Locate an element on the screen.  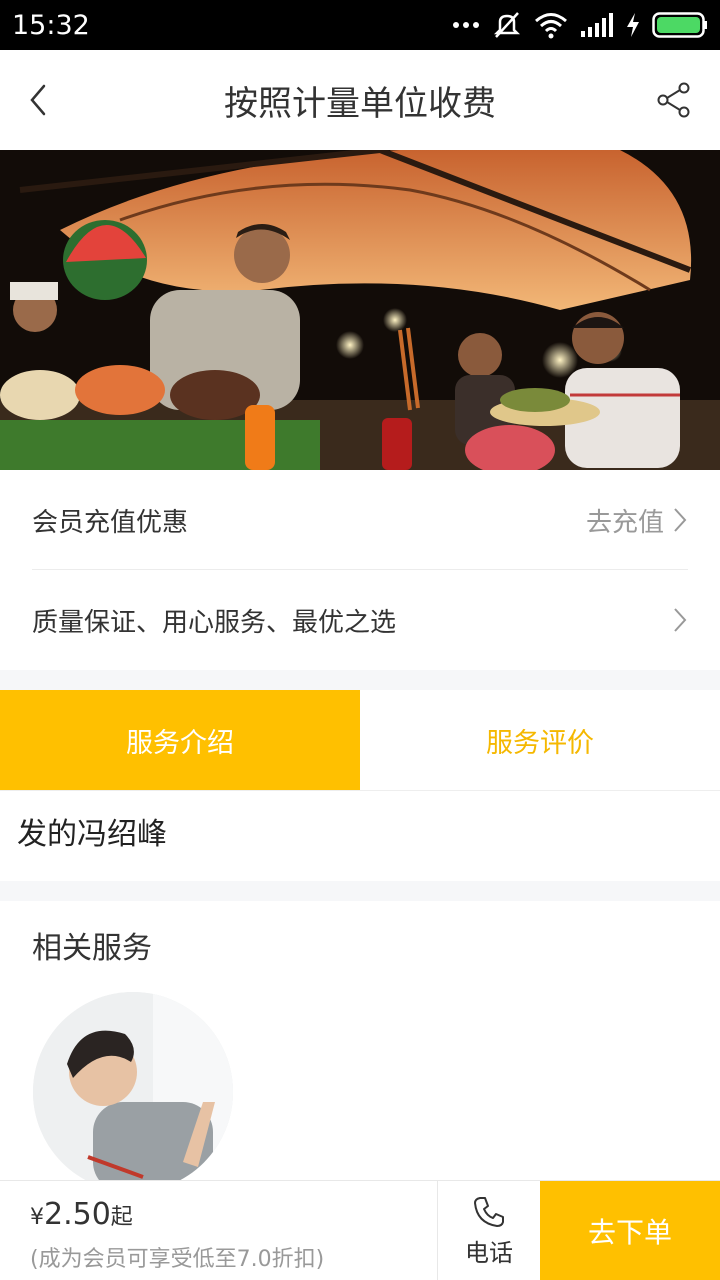
bottom-bar: ¥2.50起 (成为会员可享受低至7.0折扣) 电话 去下单 is located at coordinates (360, 1230).